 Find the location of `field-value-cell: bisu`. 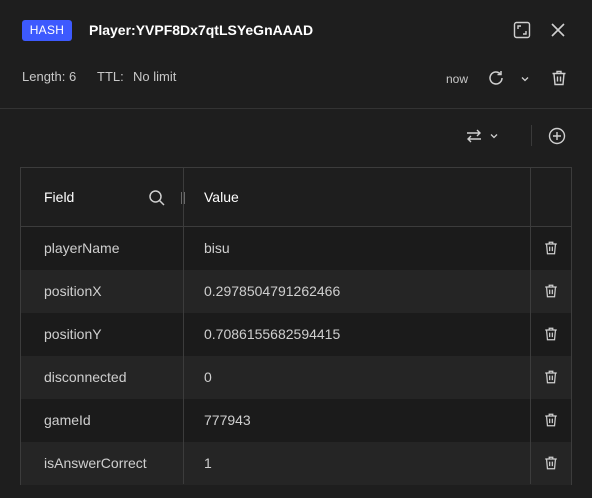

field-value-cell: bisu is located at coordinates (217, 248).